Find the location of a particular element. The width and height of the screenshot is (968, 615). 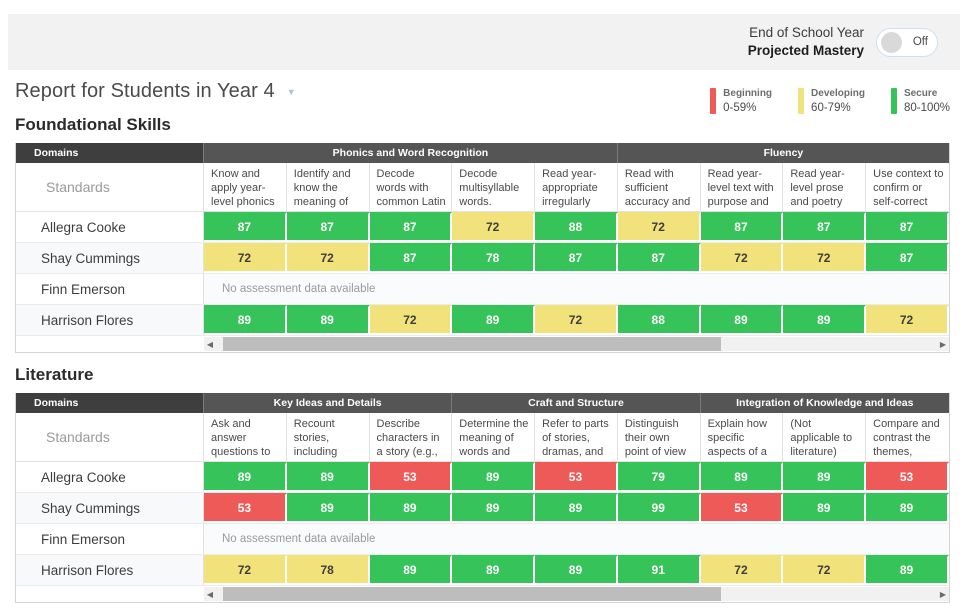

standard-header-cell: Explain how specific aspects of a is located at coordinates (742, 437).